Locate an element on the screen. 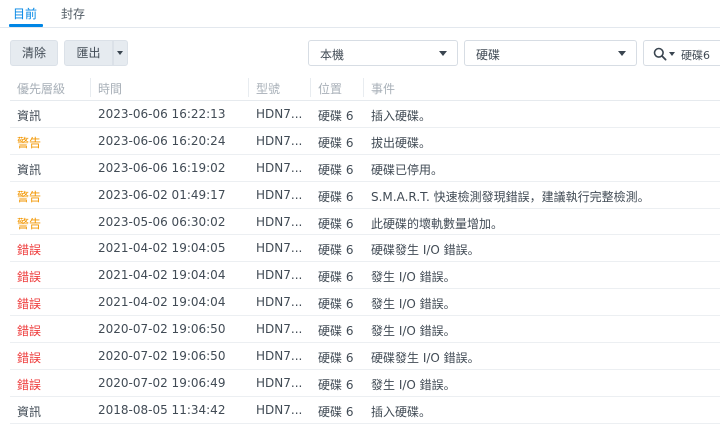 The height and width of the screenshot is (437, 720). active-tab-indicator is located at coordinates (26, 25).